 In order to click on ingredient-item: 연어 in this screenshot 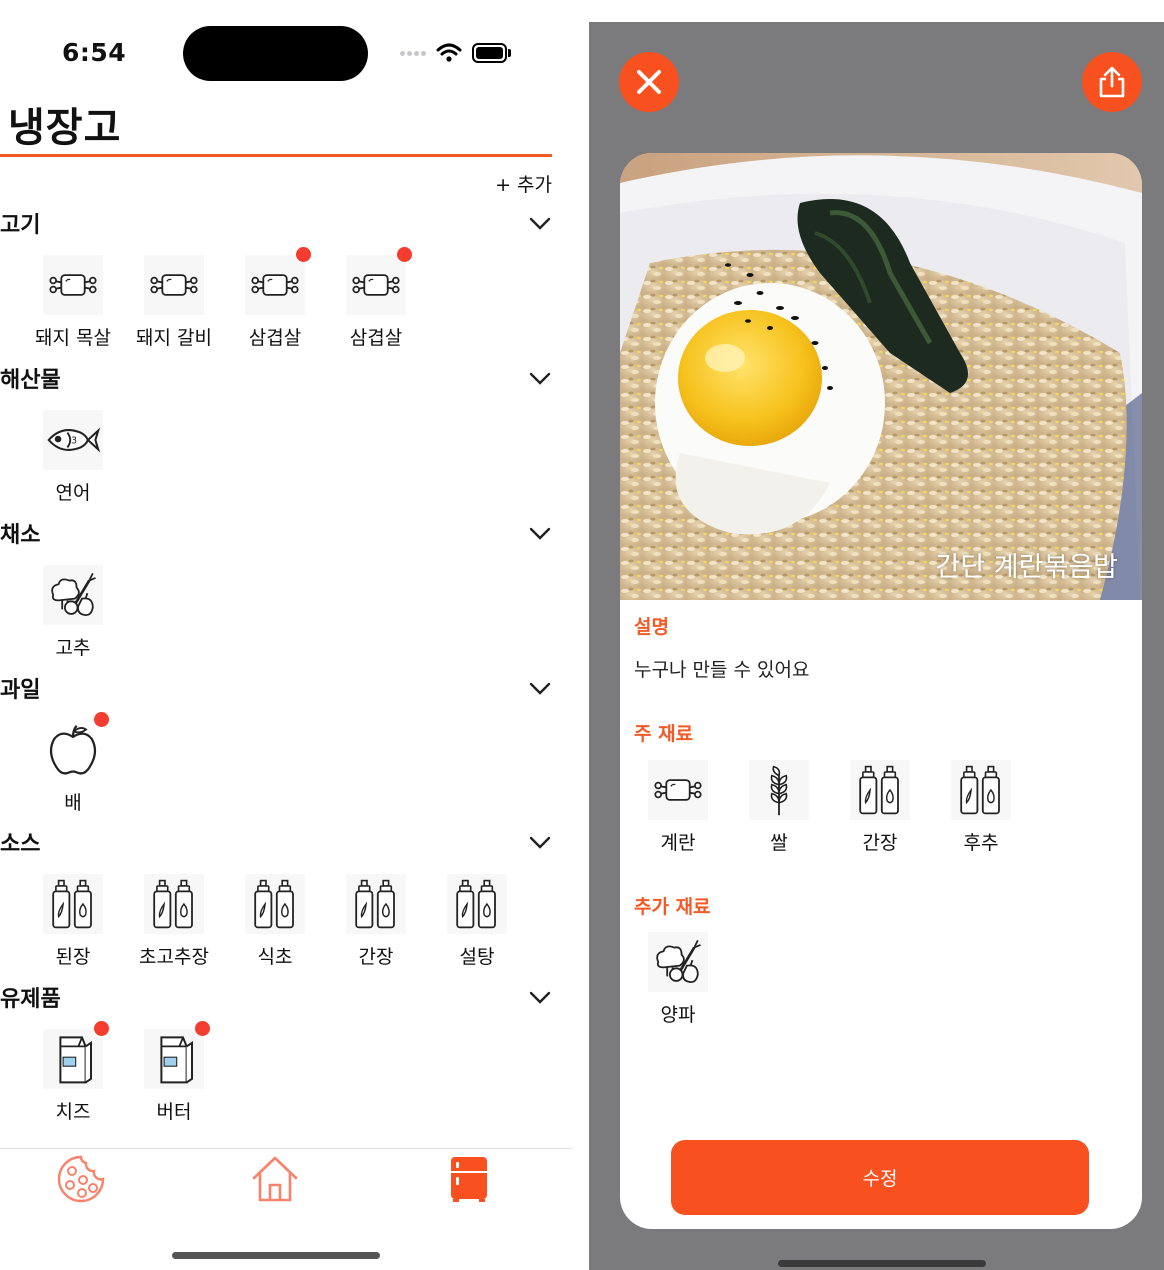, I will do `click(73, 457)`.